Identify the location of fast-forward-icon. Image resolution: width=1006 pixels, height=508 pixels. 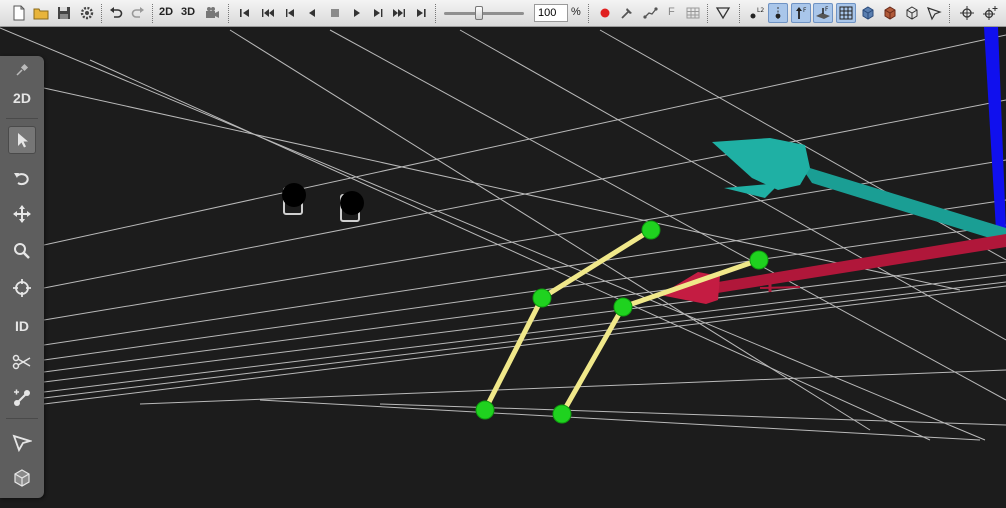
(399, 13).